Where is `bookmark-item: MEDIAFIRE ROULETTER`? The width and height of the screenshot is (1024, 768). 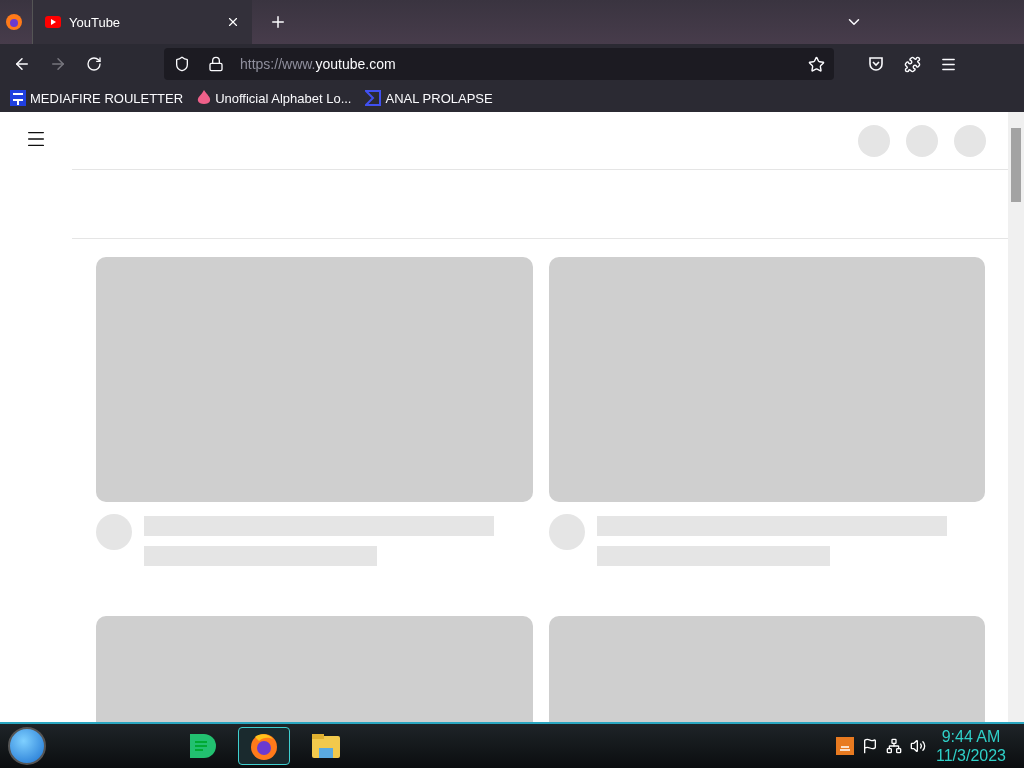
bookmark-item: MEDIAFIRE ROULETTER is located at coordinates (97, 98).